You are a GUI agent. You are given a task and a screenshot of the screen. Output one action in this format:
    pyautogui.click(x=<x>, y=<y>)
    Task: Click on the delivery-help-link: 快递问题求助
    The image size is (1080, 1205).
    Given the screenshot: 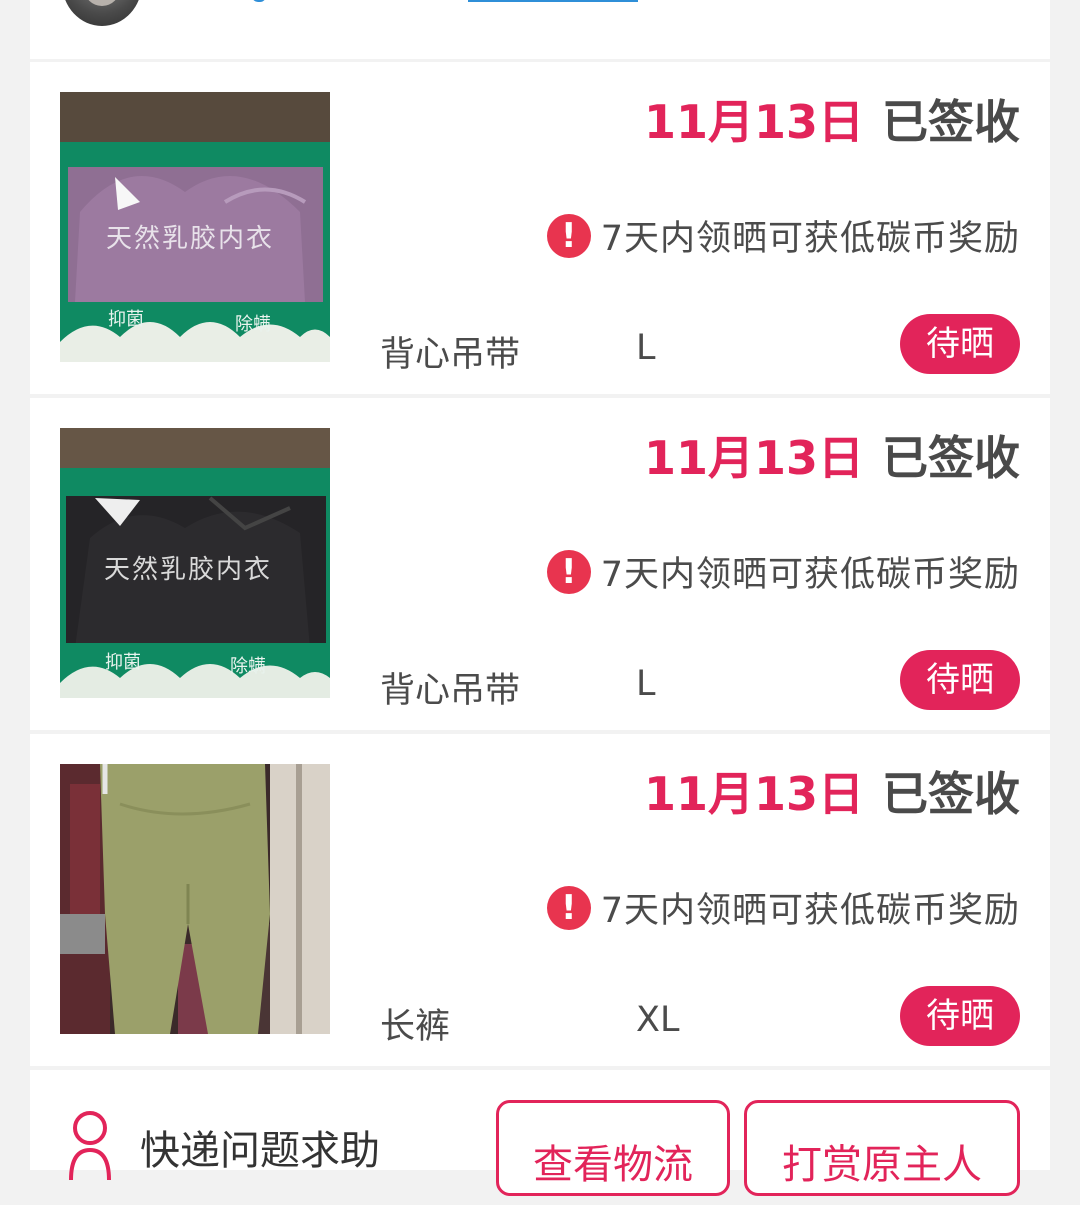 What is the action you would take?
    pyautogui.click(x=260, y=1147)
    